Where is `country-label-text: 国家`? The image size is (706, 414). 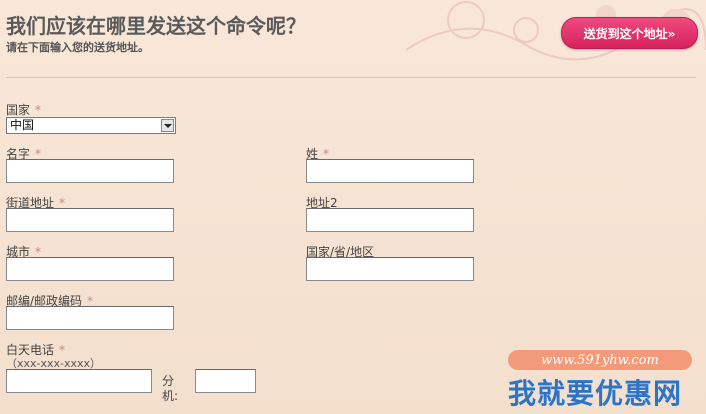
country-label-text: 国家 is located at coordinates (18, 110).